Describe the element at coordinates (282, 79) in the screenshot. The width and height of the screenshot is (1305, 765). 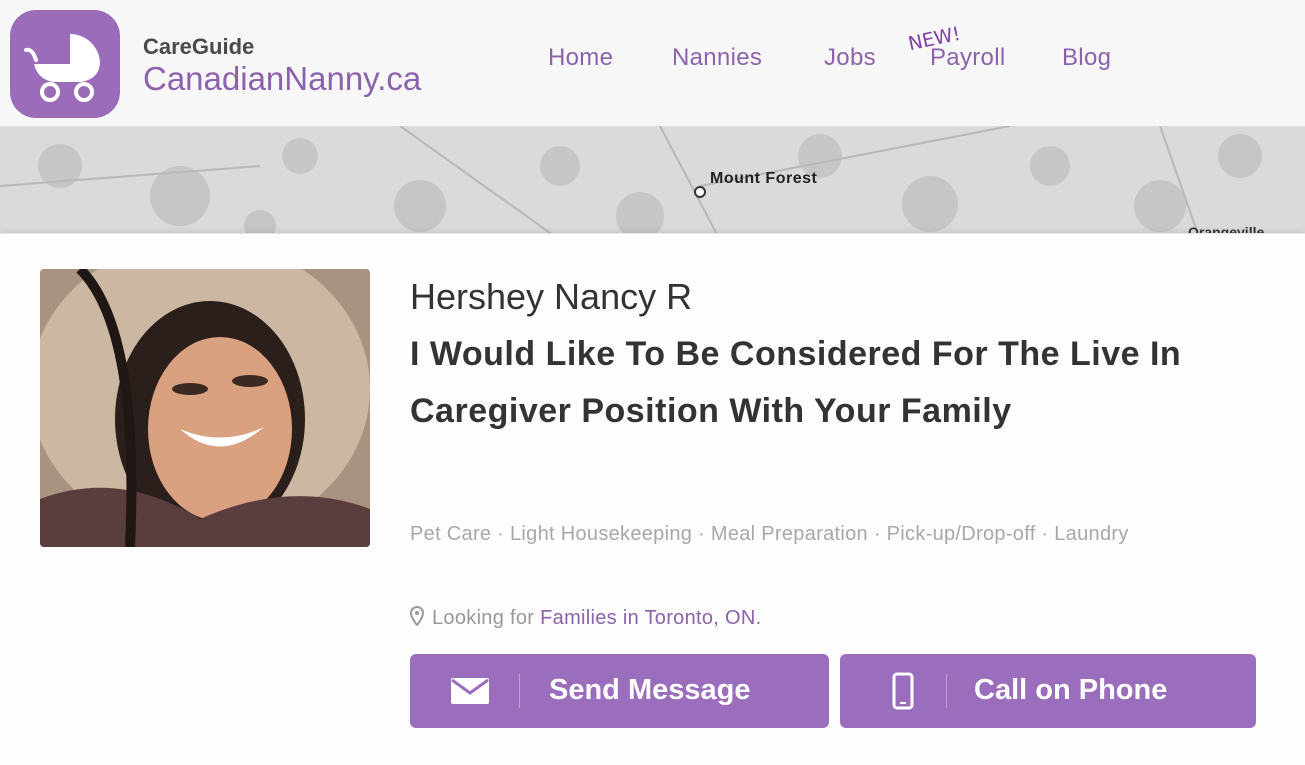
I see `brand-name: CanadianNanny.ca` at that location.